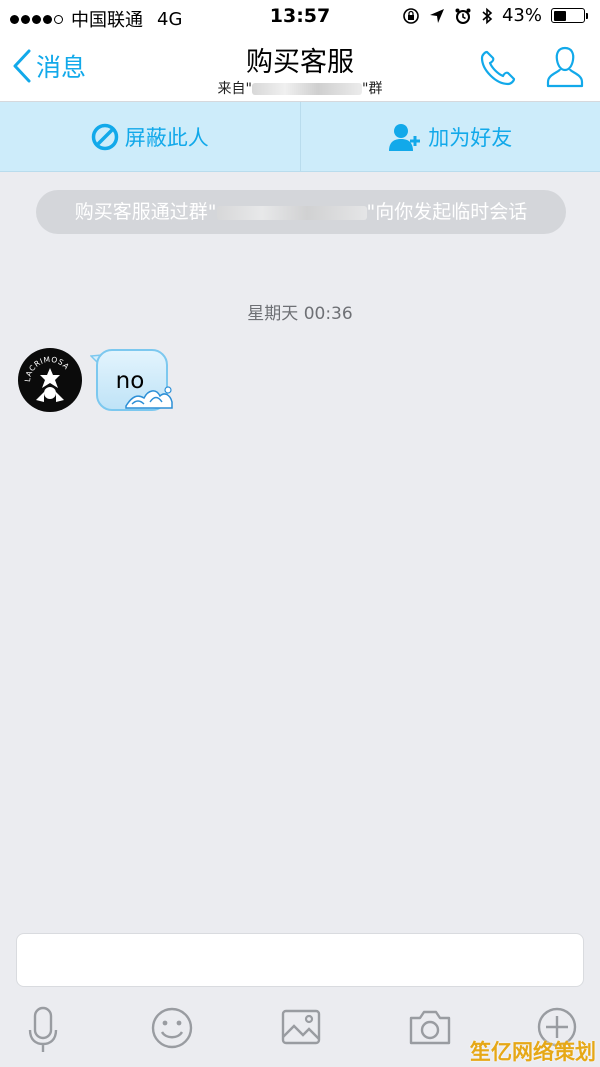 The height and width of the screenshot is (1067, 600). Describe the element at coordinates (300, 17) in the screenshot. I see `status-bar: 中国联通 4G 13:57 43%` at that location.